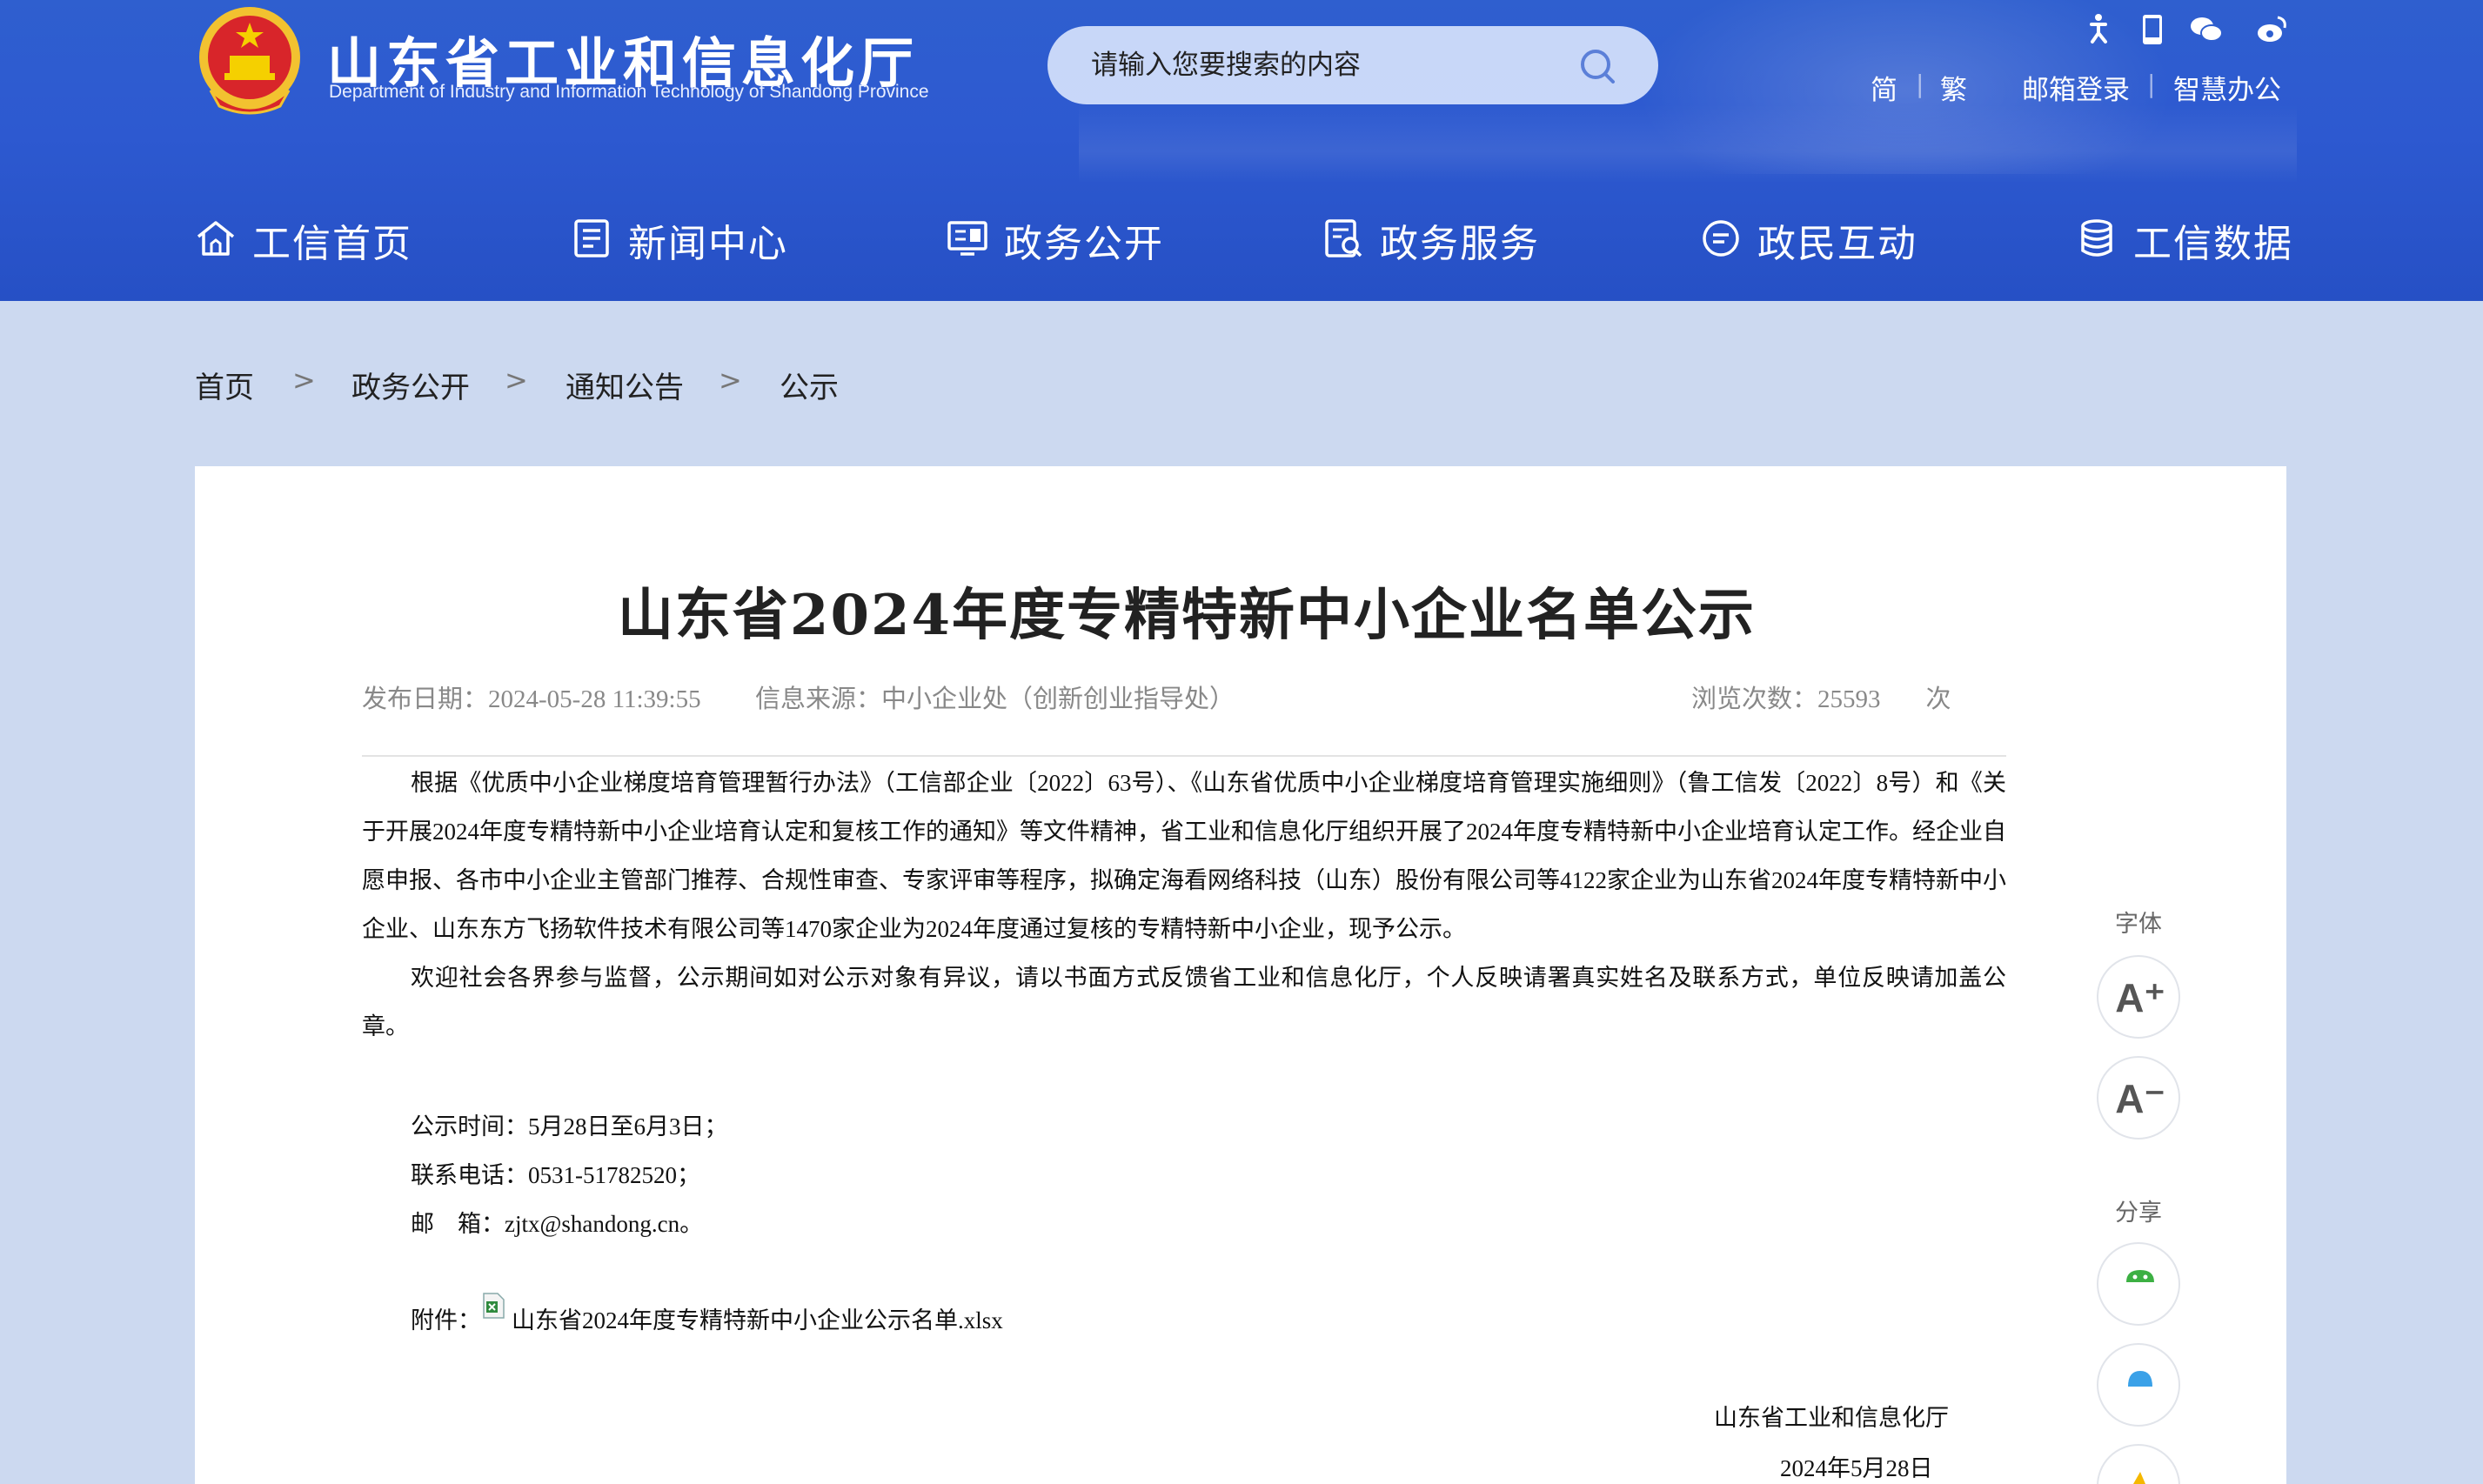 This screenshot has height=1484, width=2483. I want to click on publish-date-value: 2024-05-28 11:39:55, so click(594, 699).